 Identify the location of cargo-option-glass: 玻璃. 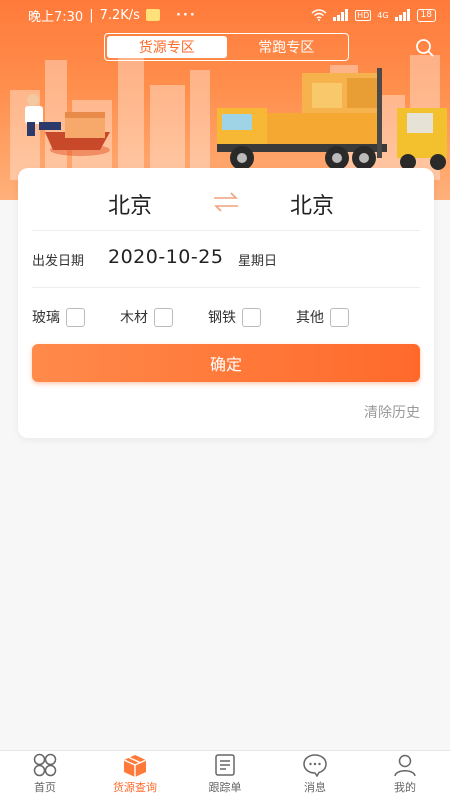
(58, 317).